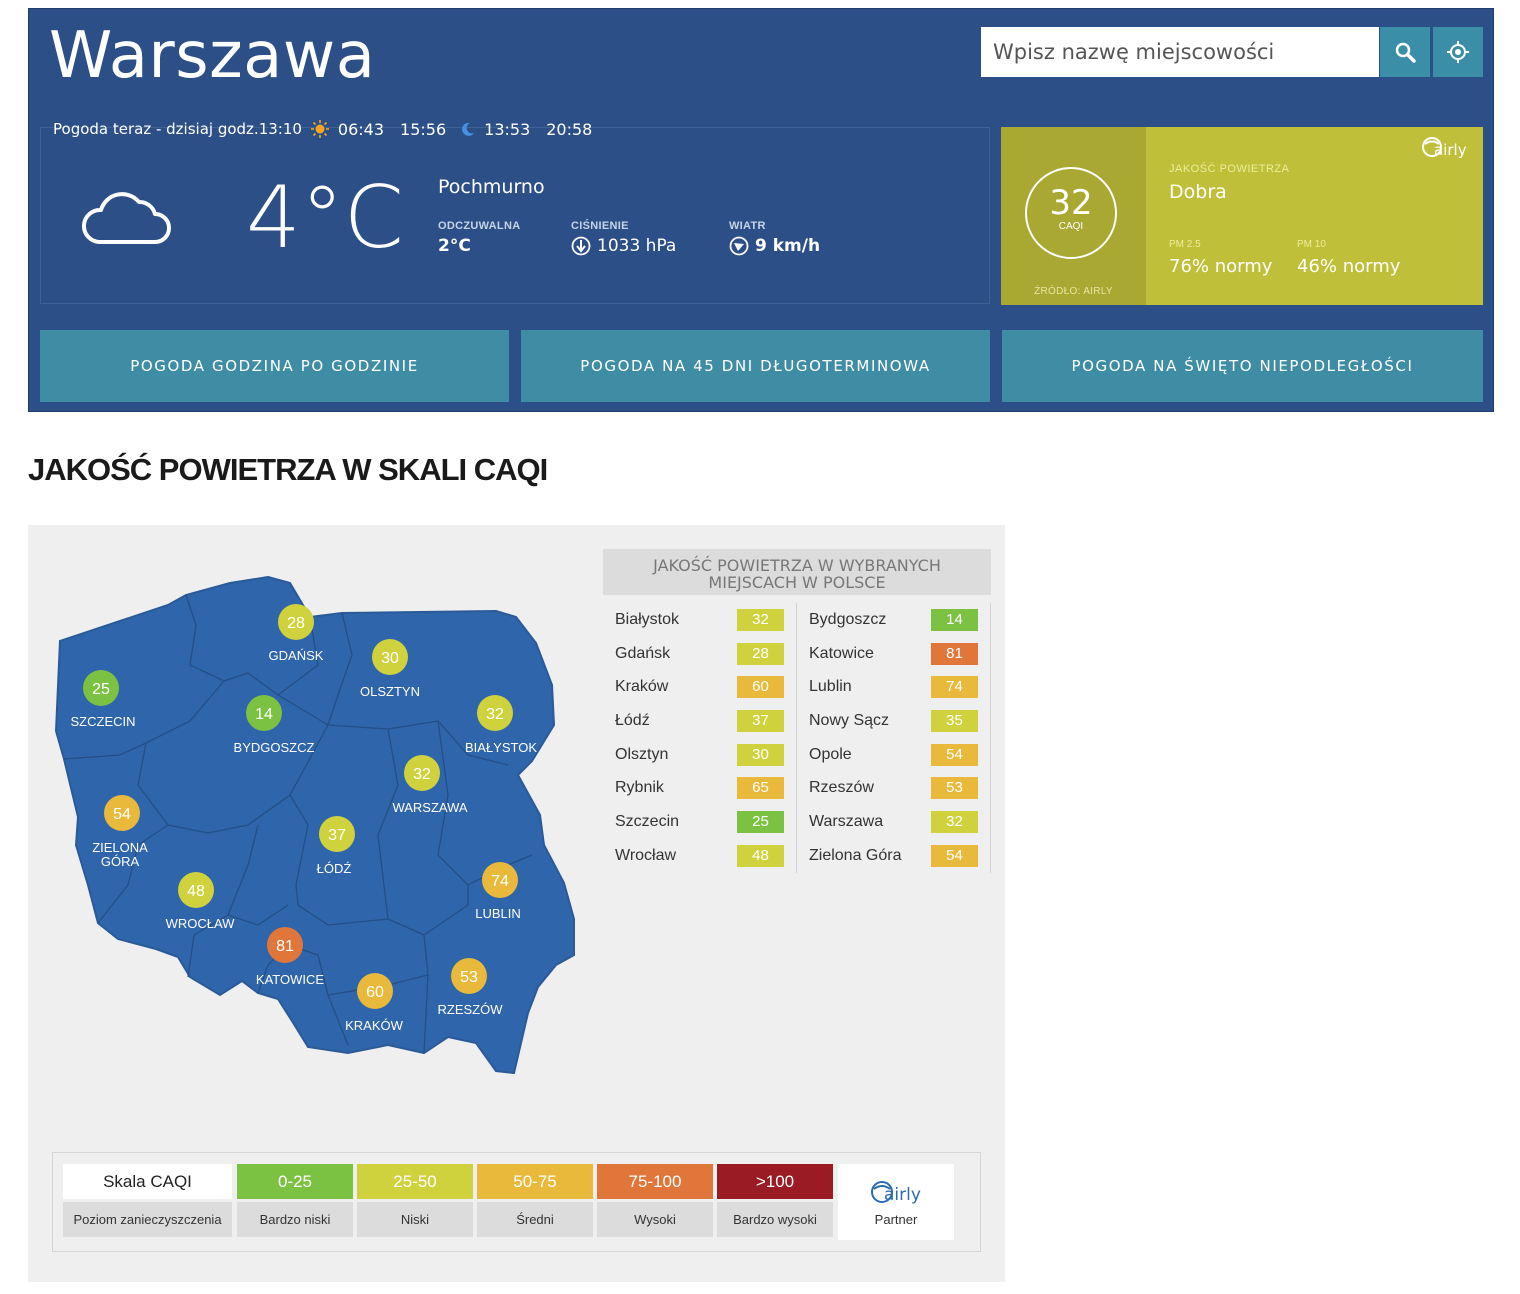 The image size is (1520, 1294). Describe the element at coordinates (699, 687) in the screenshot. I see `table-row: Kraków 60` at that location.